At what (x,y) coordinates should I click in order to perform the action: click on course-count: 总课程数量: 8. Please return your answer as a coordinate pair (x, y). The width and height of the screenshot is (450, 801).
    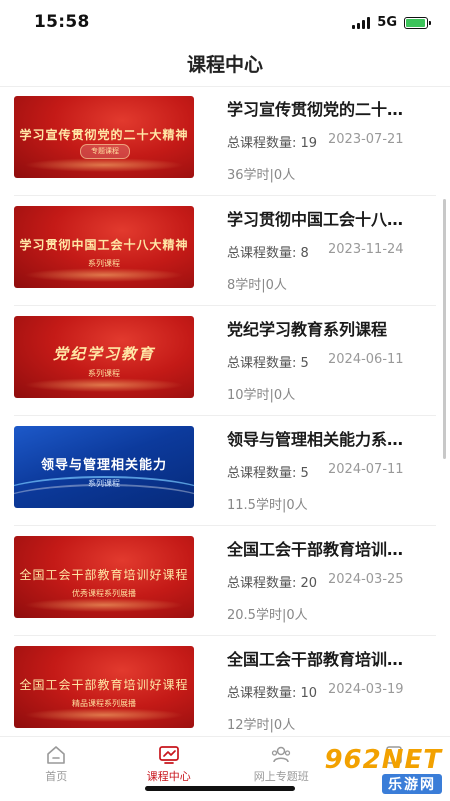
    Looking at the image, I should click on (268, 251).